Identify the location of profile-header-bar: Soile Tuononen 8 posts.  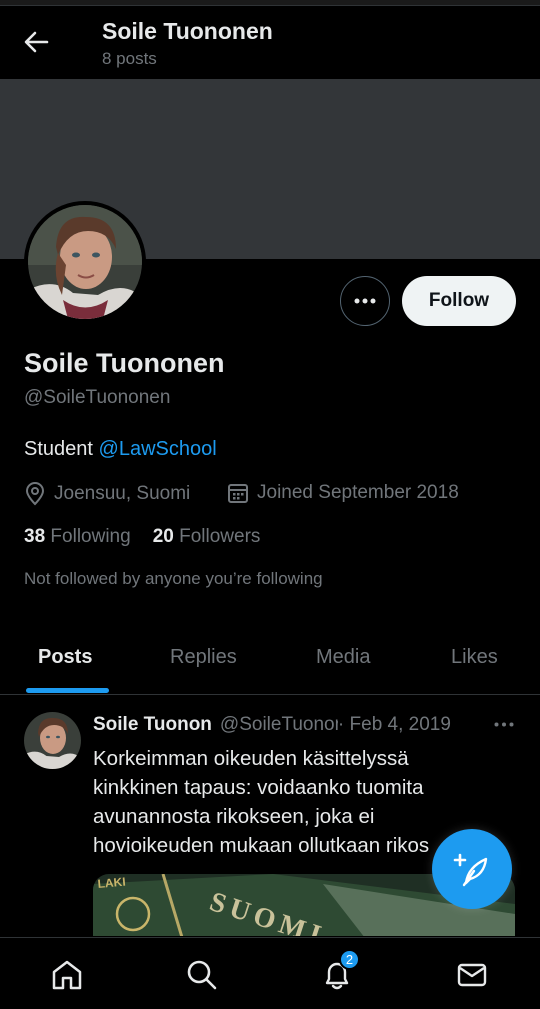
(270, 42).